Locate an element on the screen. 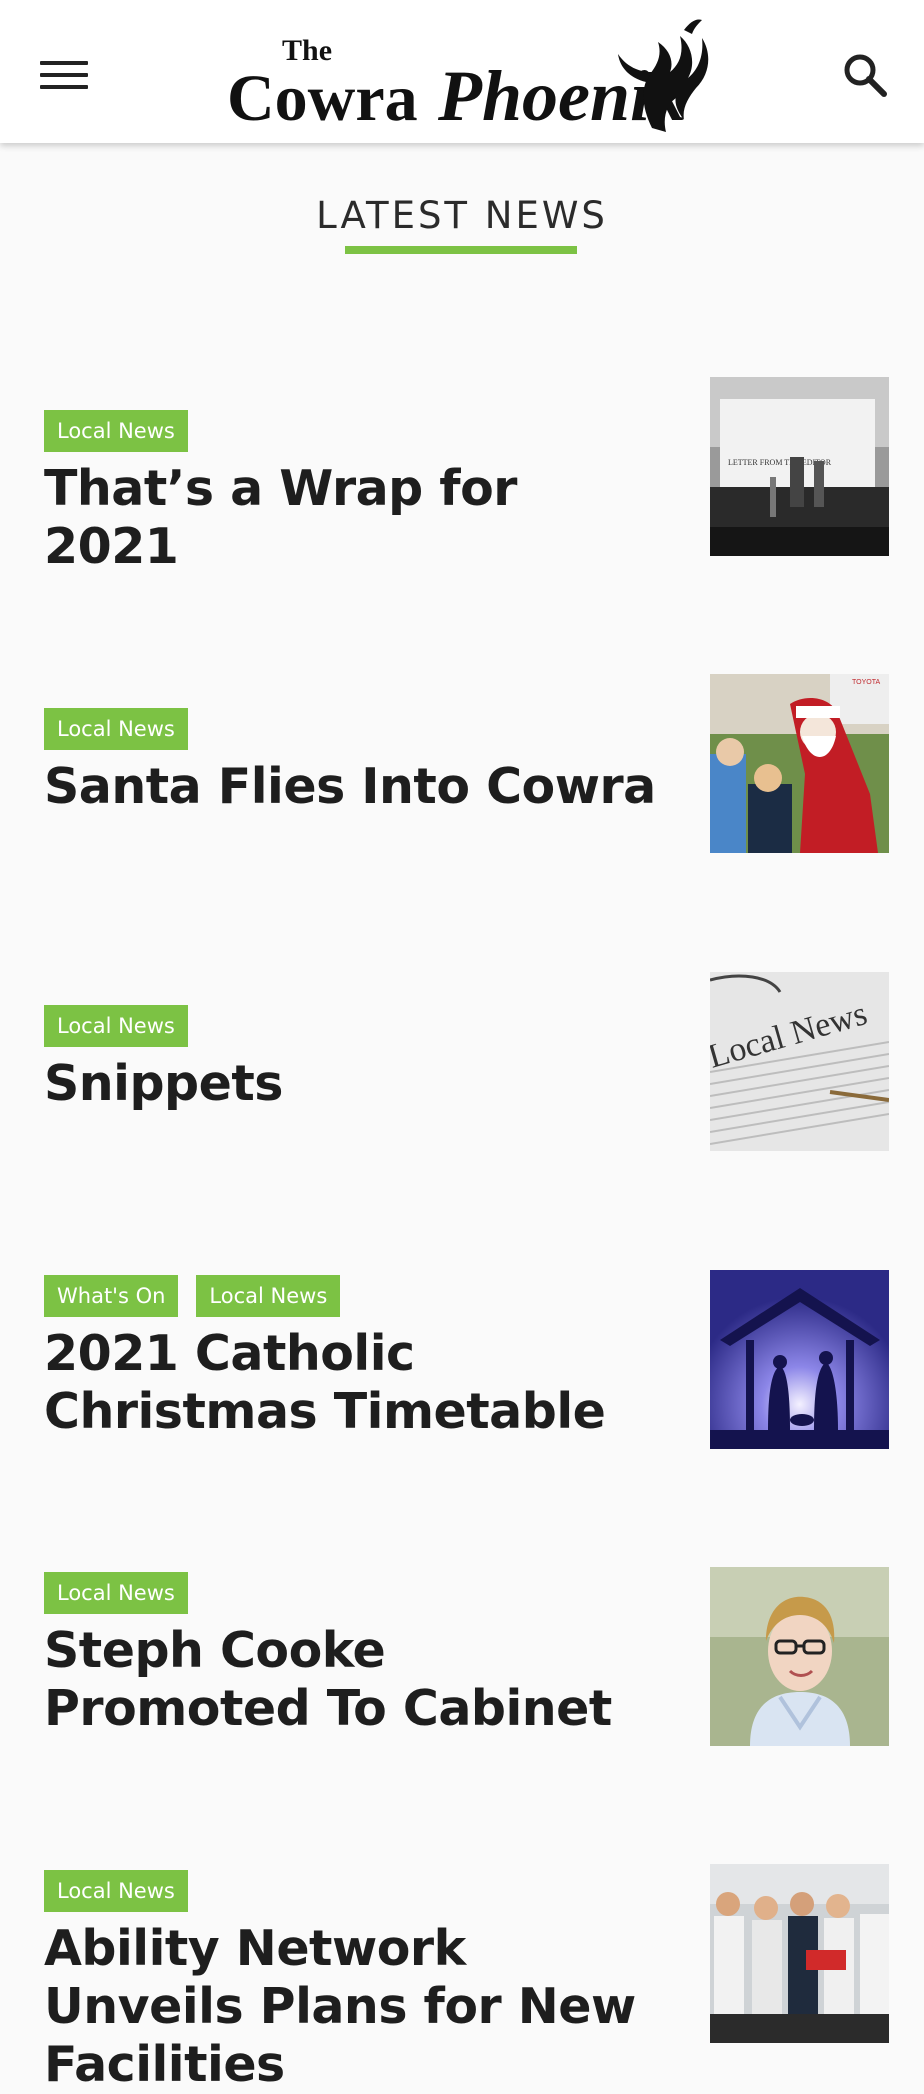 The image size is (924, 2094). site-logo: The Cowra Phoenix is located at coordinates (472, 74).